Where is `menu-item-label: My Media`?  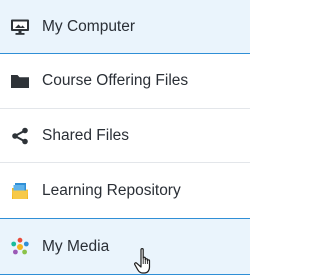 menu-item-label: My Media is located at coordinates (76, 246).